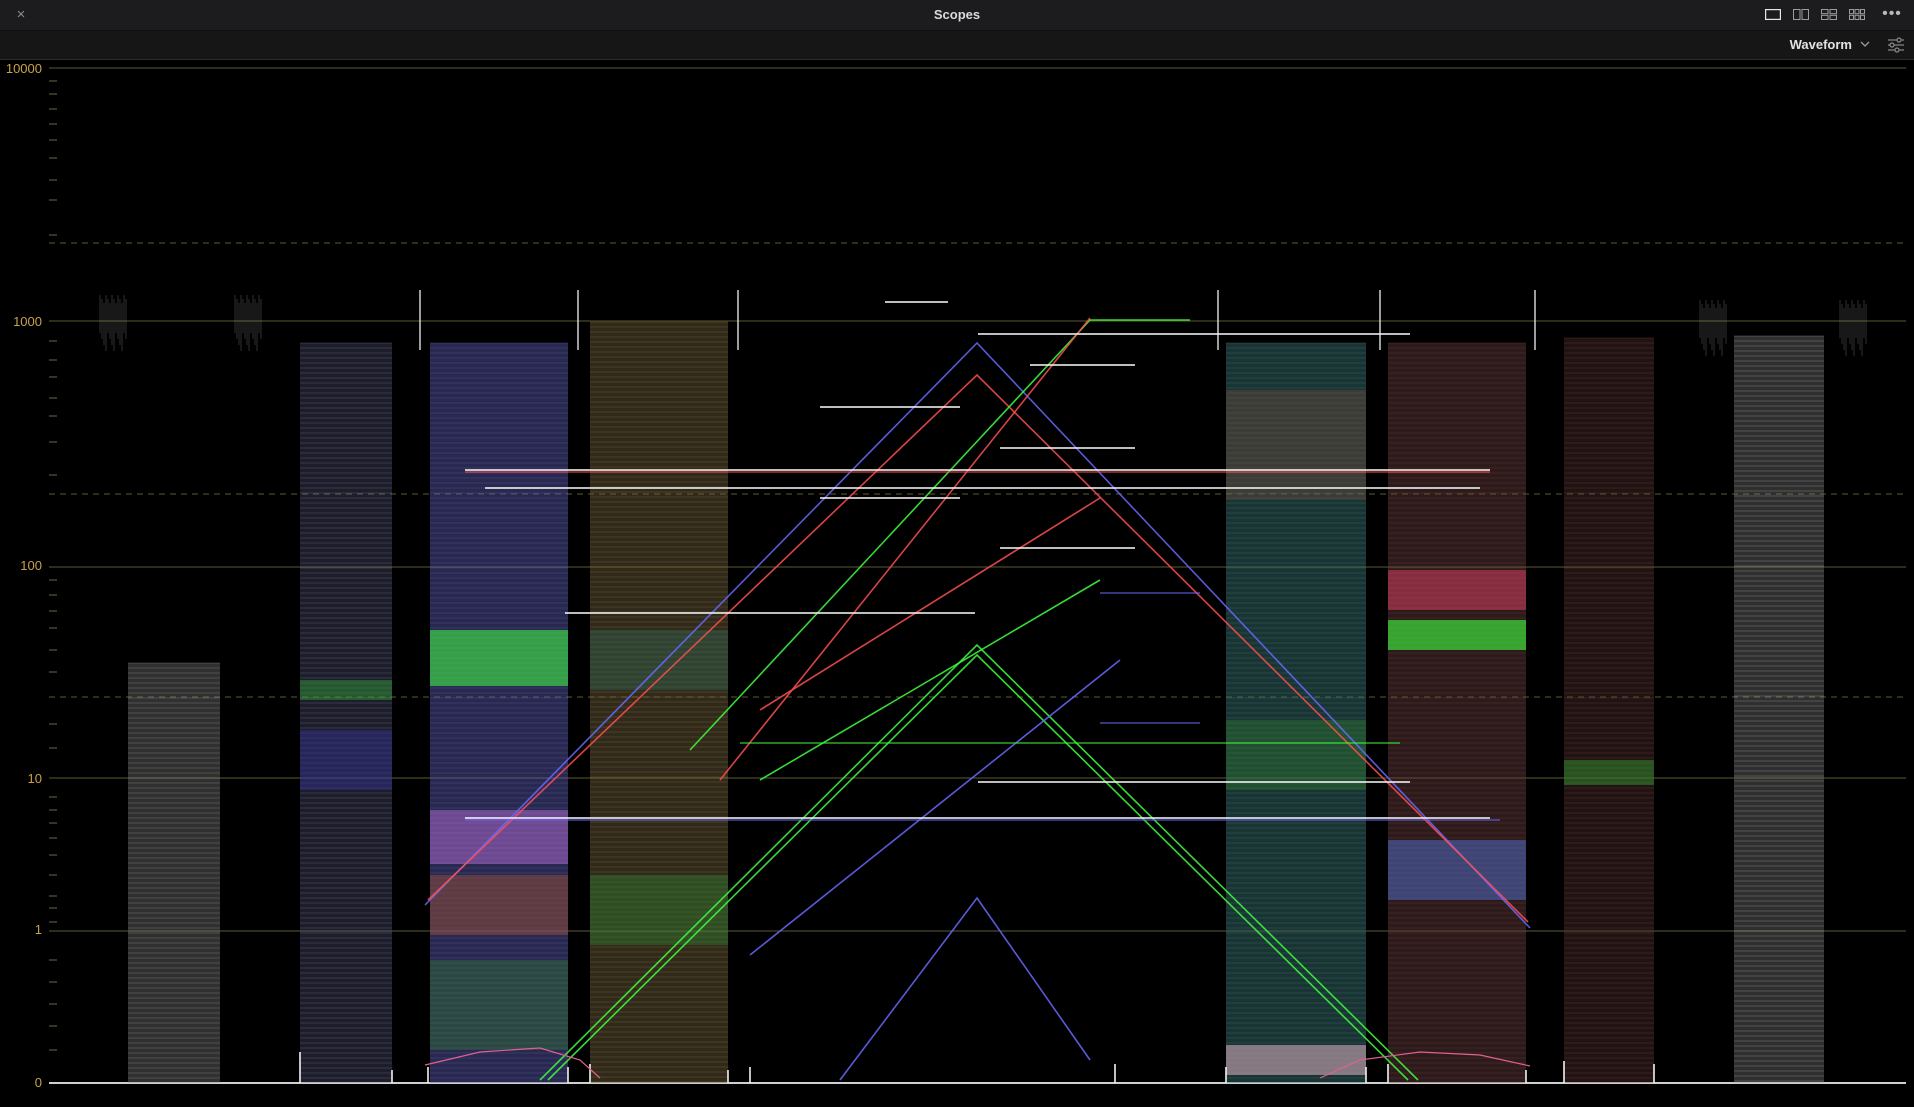 This screenshot has width=1914, height=1107. I want to click on axis-label-1: 1, so click(38, 929).